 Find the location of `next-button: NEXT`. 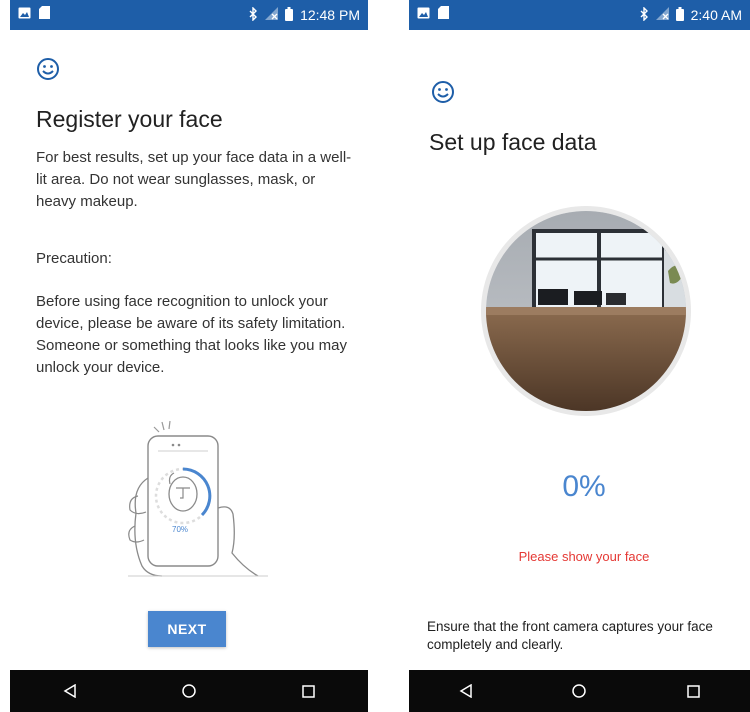

next-button: NEXT is located at coordinates (187, 629).